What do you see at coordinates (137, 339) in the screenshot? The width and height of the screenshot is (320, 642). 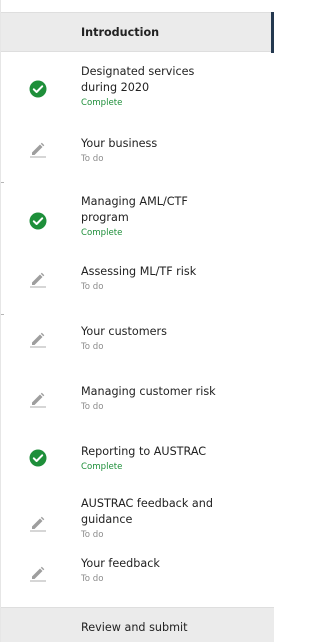 I see `nav-item-your-customers: Your customers To do` at bounding box center [137, 339].